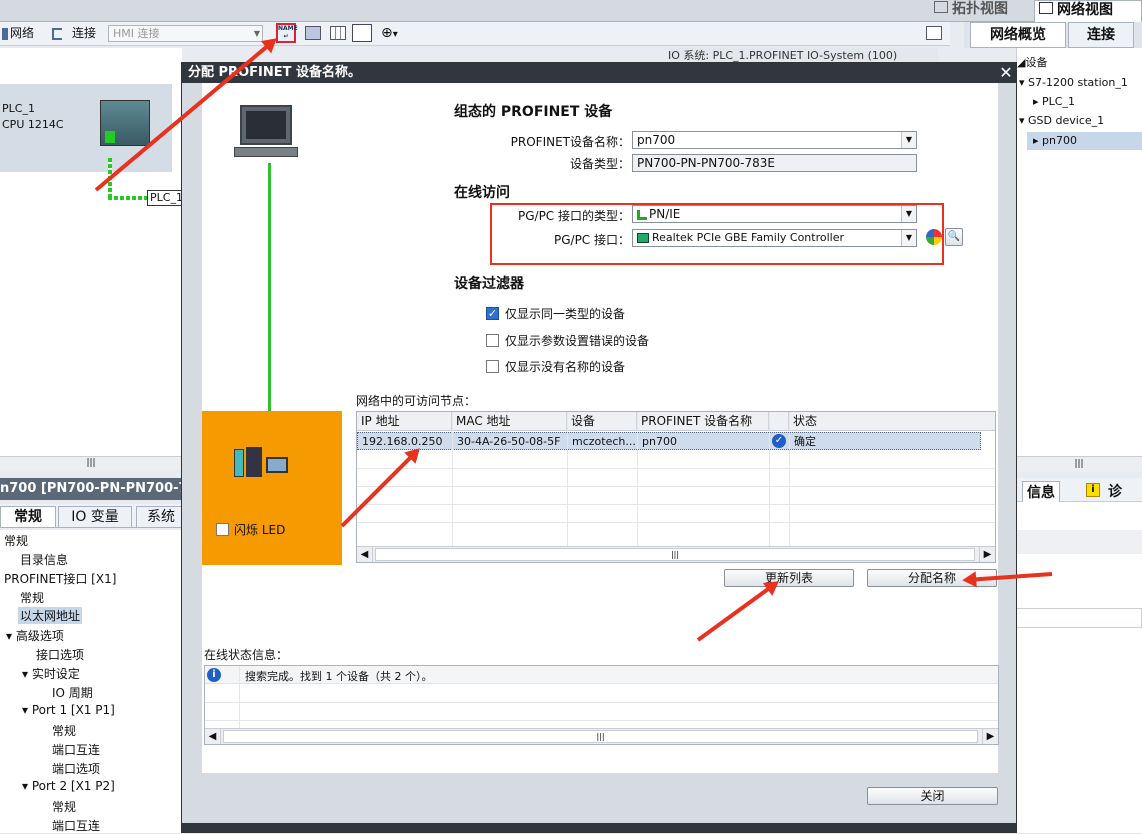 The width and height of the screenshot is (1142, 834). I want to click on pg-pc-computer-icon, so click(266, 132).